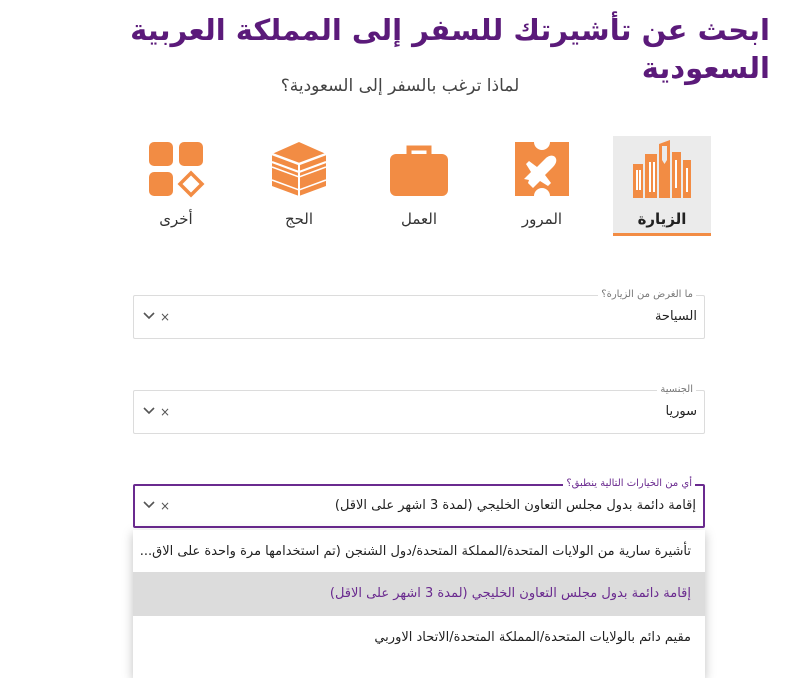  Describe the element at coordinates (176, 186) in the screenshot. I see `purpose-other: أخرى` at that location.